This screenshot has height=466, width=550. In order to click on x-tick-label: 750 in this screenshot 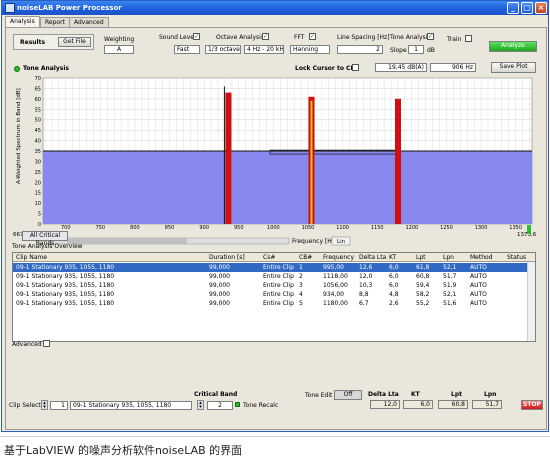, I will do `click(101, 228)`.